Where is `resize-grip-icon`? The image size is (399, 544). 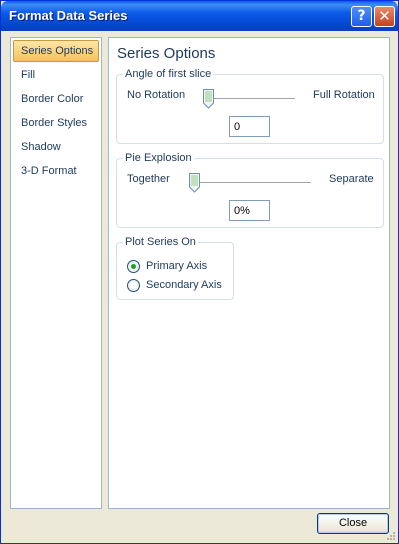
resize-grip-icon is located at coordinates (391, 536).